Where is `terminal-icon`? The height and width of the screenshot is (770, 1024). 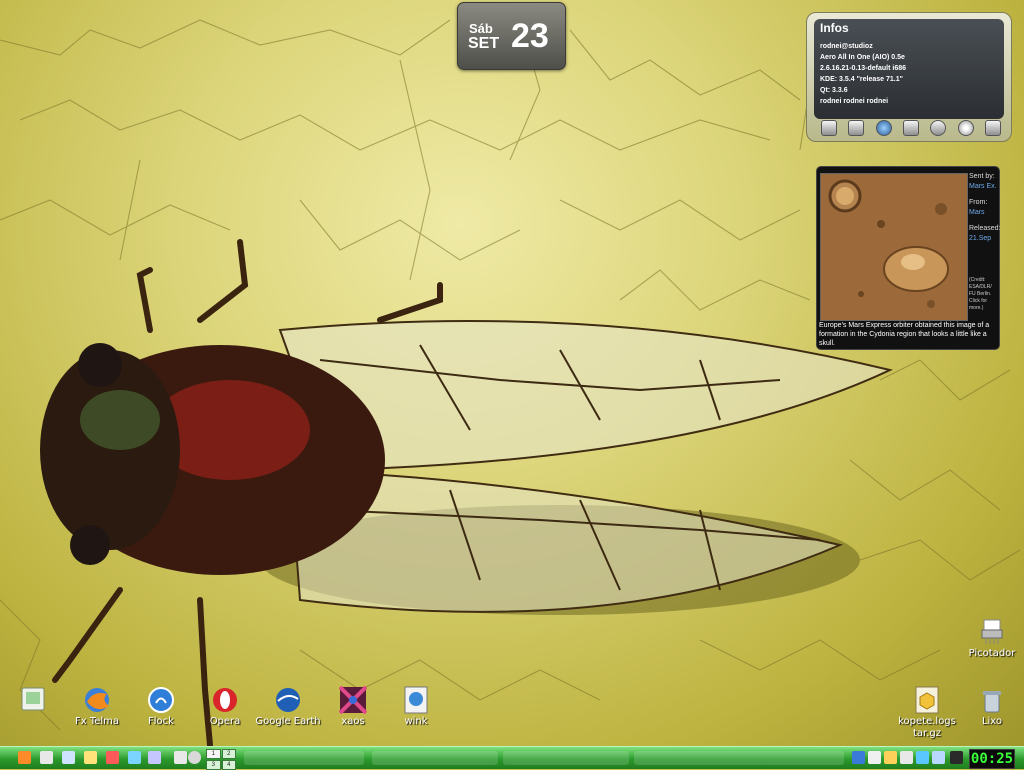 terminal-icon is located at coordinates (46, 757).